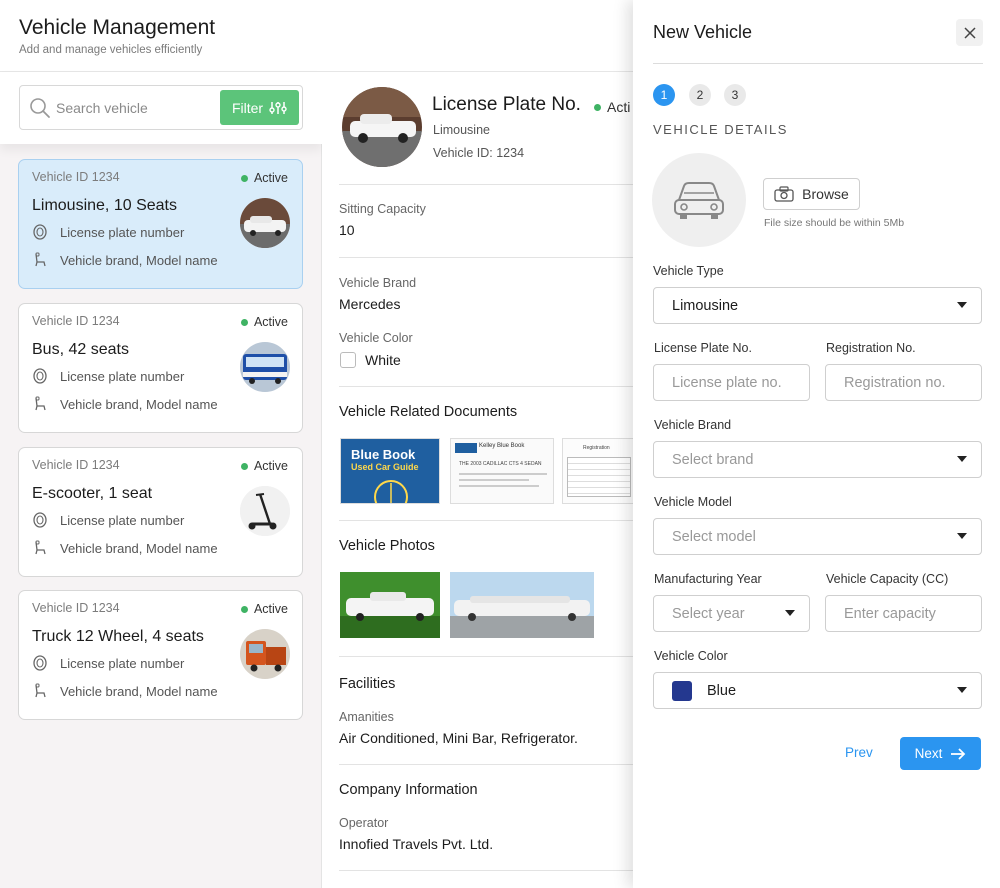 The image size is (1000, 888). I want to click on brand-placeholder: Select brand, so click(713, 459).